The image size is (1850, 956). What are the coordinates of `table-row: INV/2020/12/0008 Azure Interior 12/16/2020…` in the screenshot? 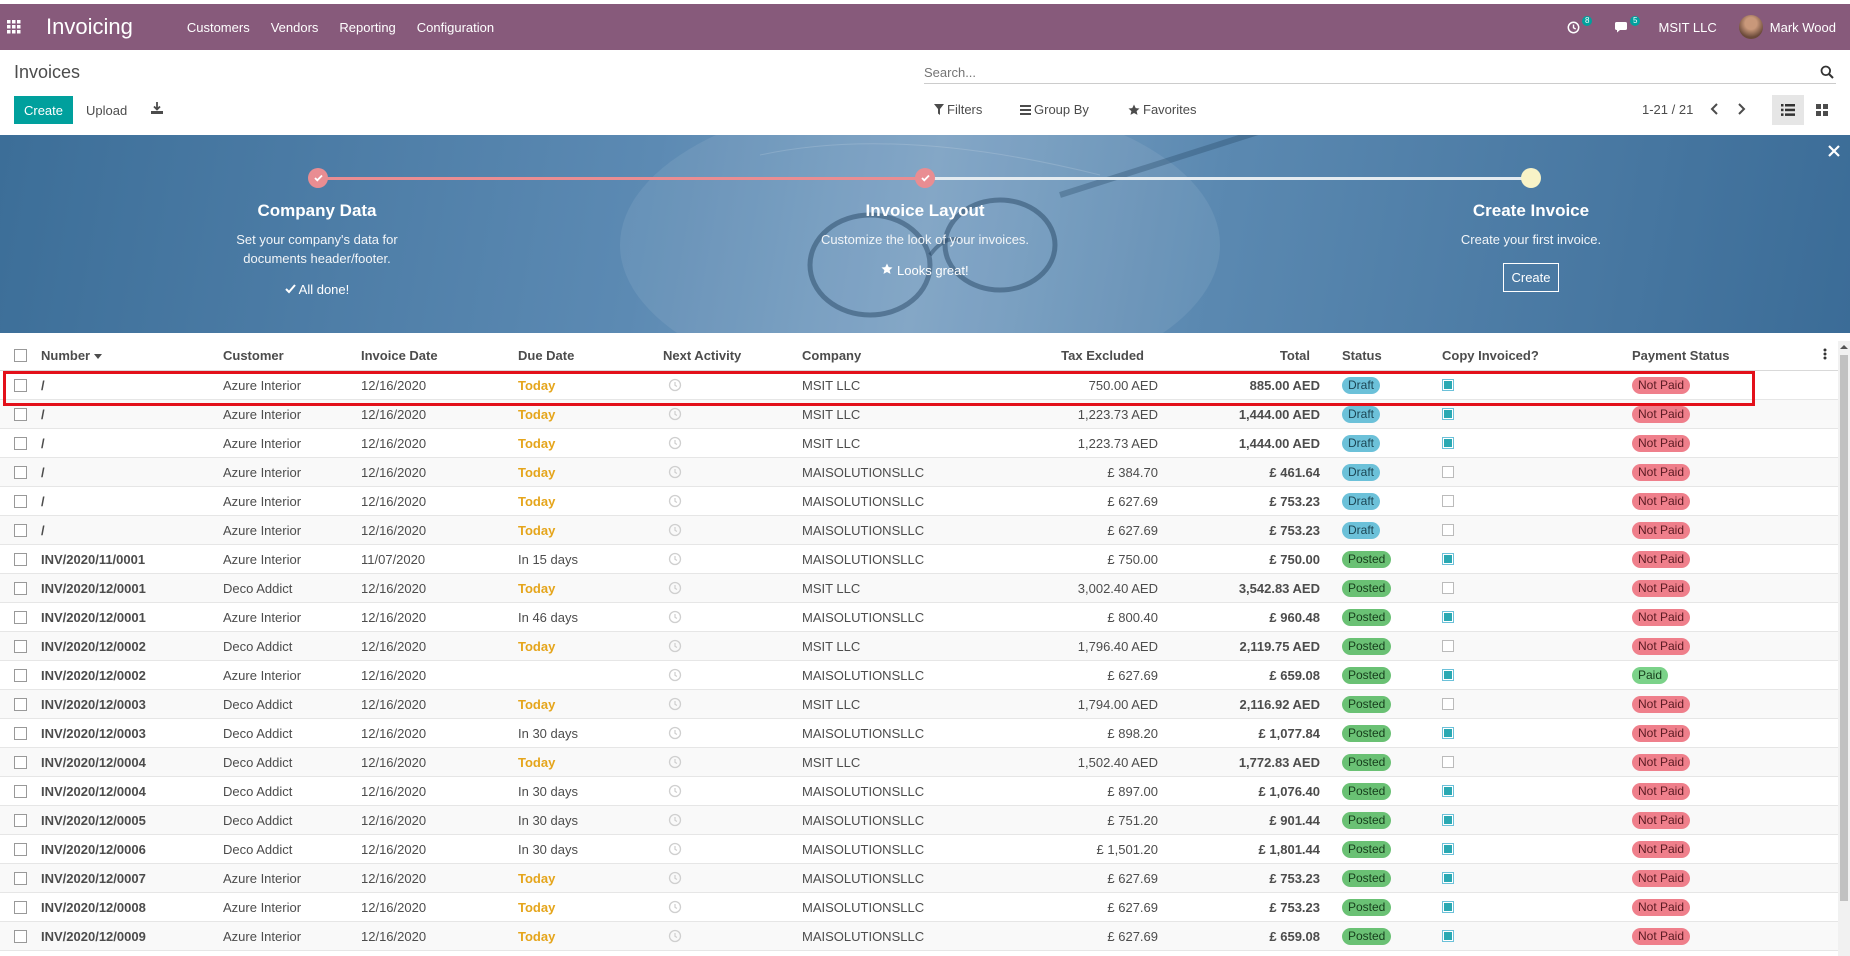 It's located at (919, 907).